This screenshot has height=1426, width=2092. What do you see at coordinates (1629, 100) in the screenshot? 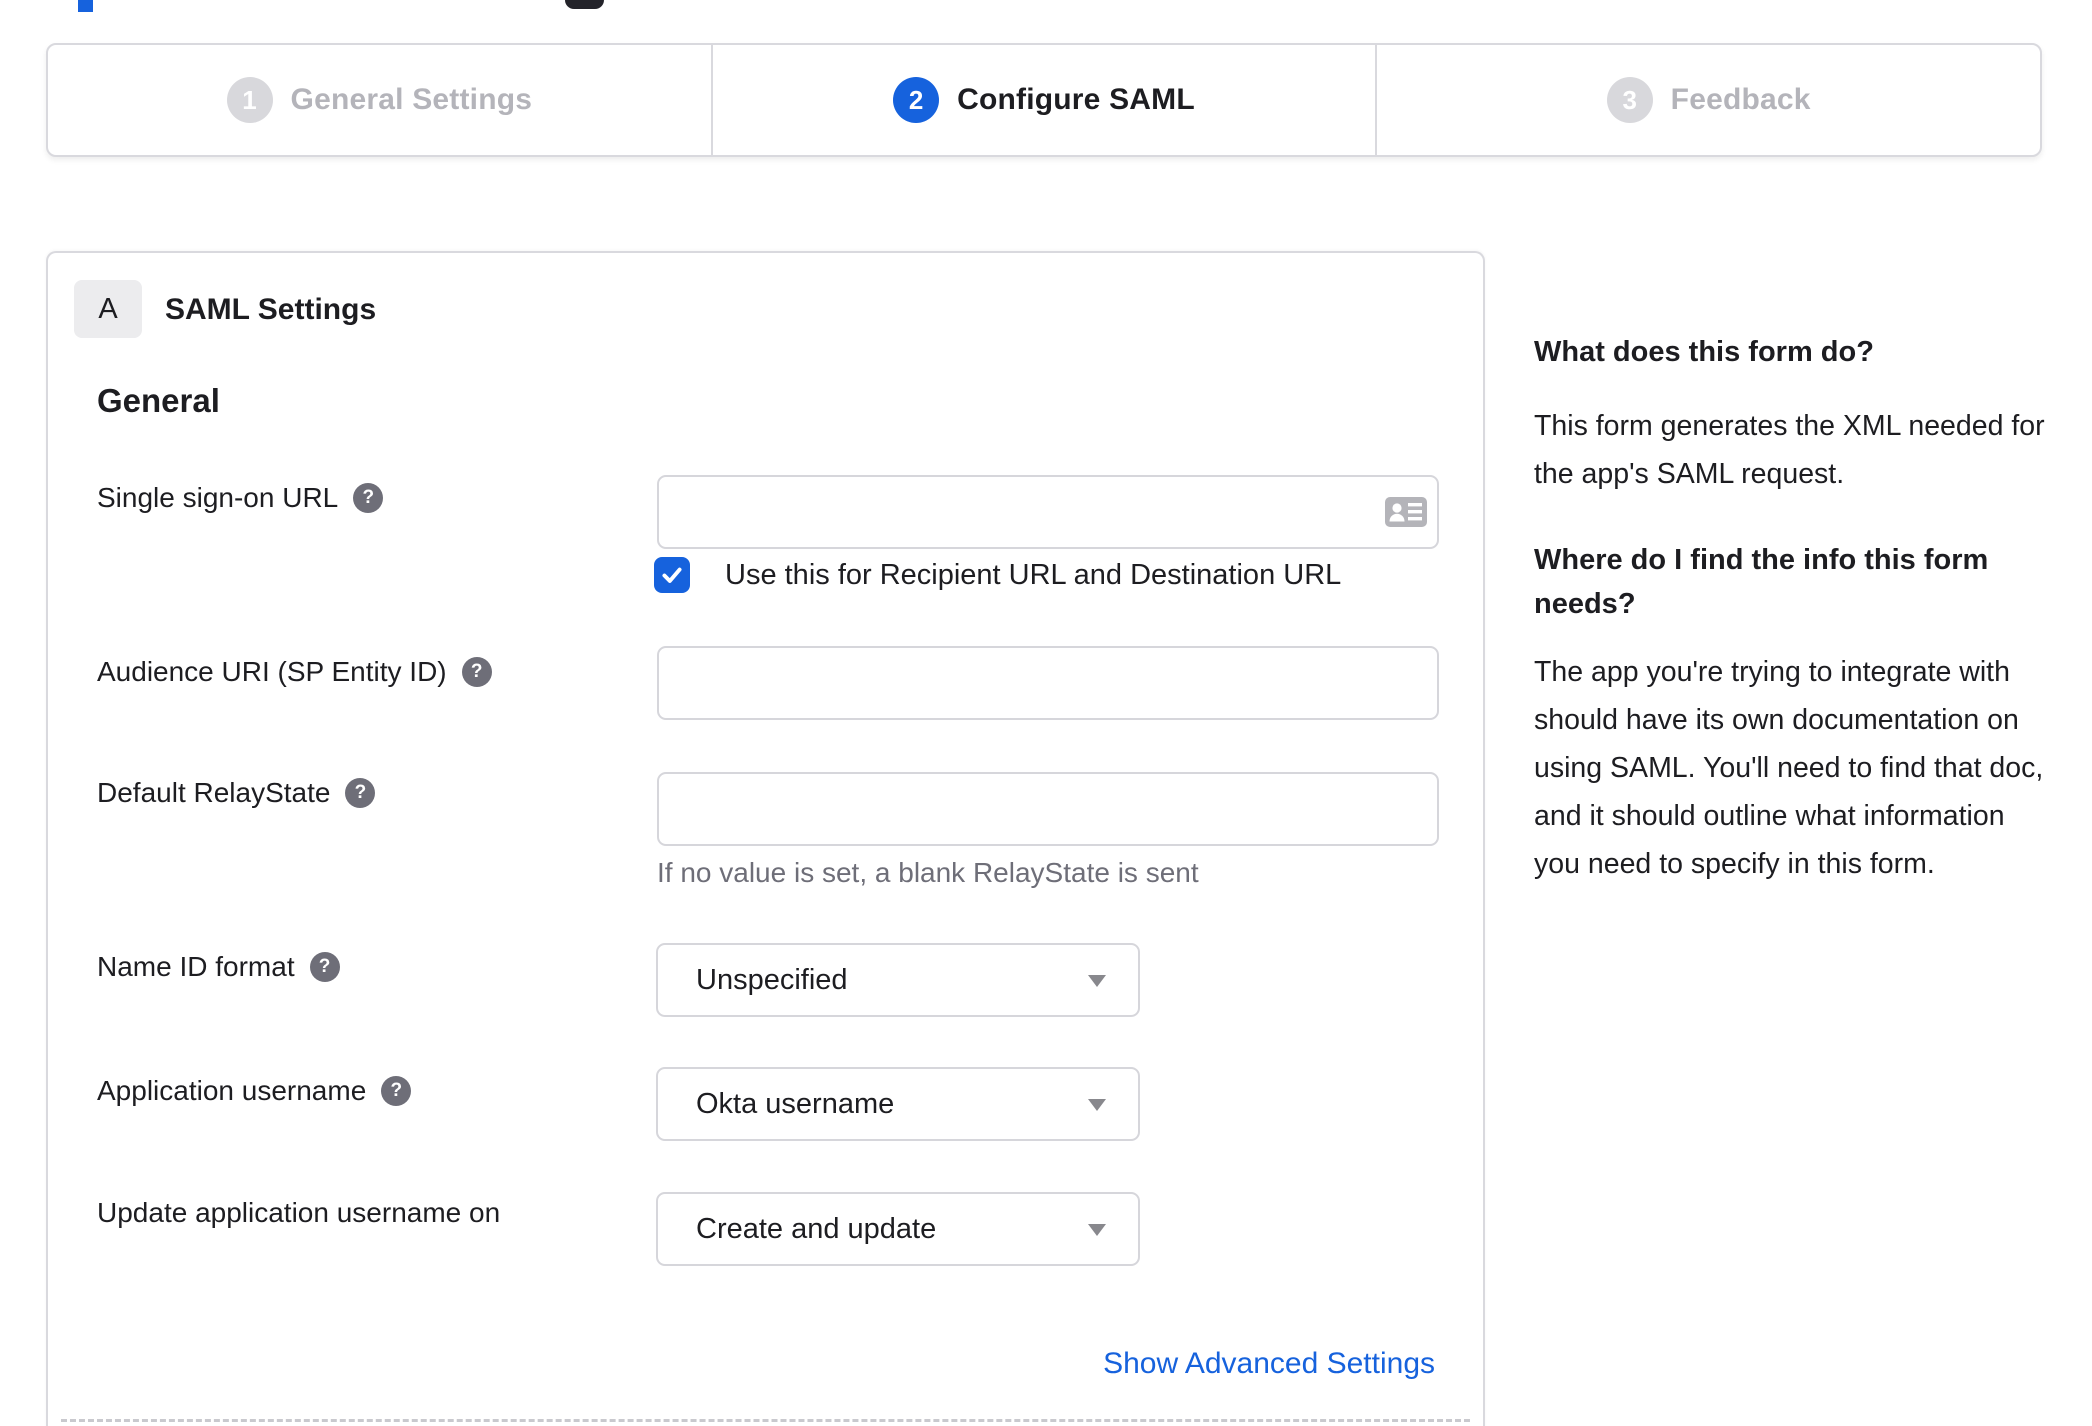
I see `step-3-number-badge: 3` at bounding box center [1629, 100].